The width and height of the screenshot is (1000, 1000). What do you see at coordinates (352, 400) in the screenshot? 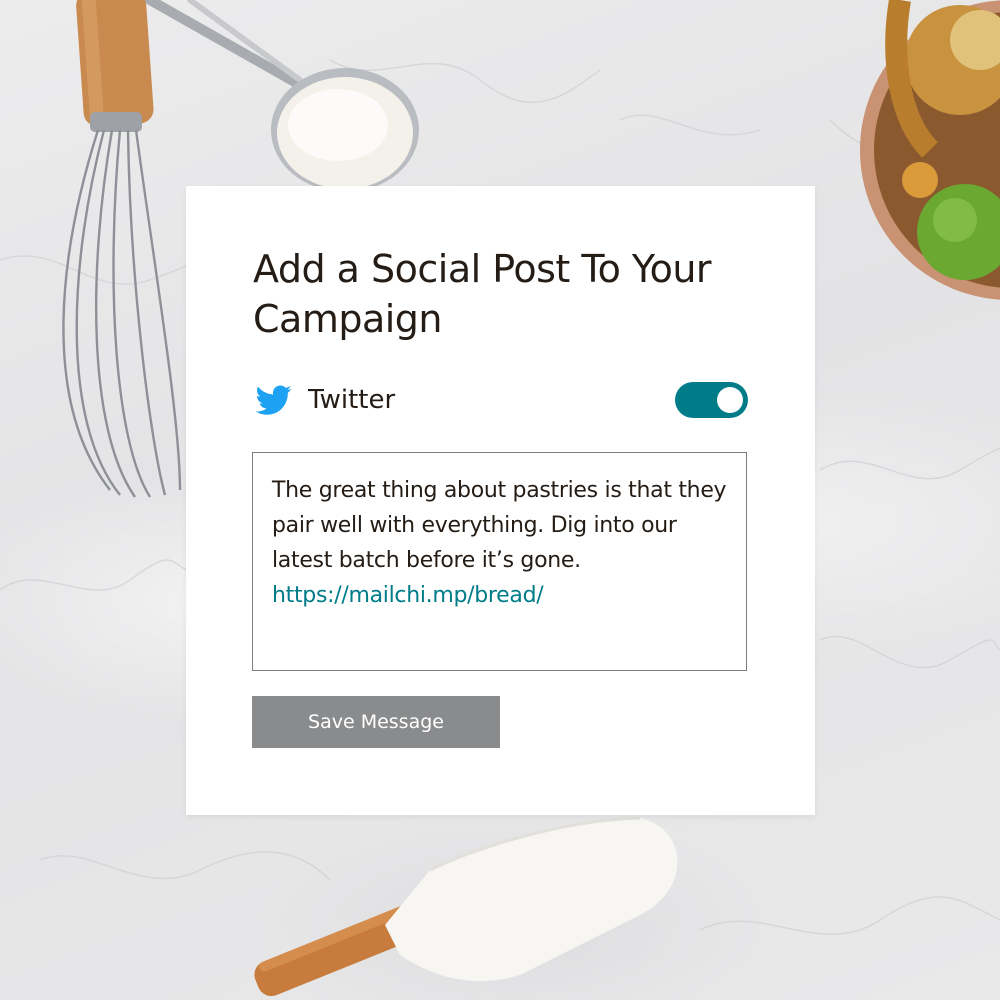
I see `network-label: Twitter` at bounding box center [352, 400].